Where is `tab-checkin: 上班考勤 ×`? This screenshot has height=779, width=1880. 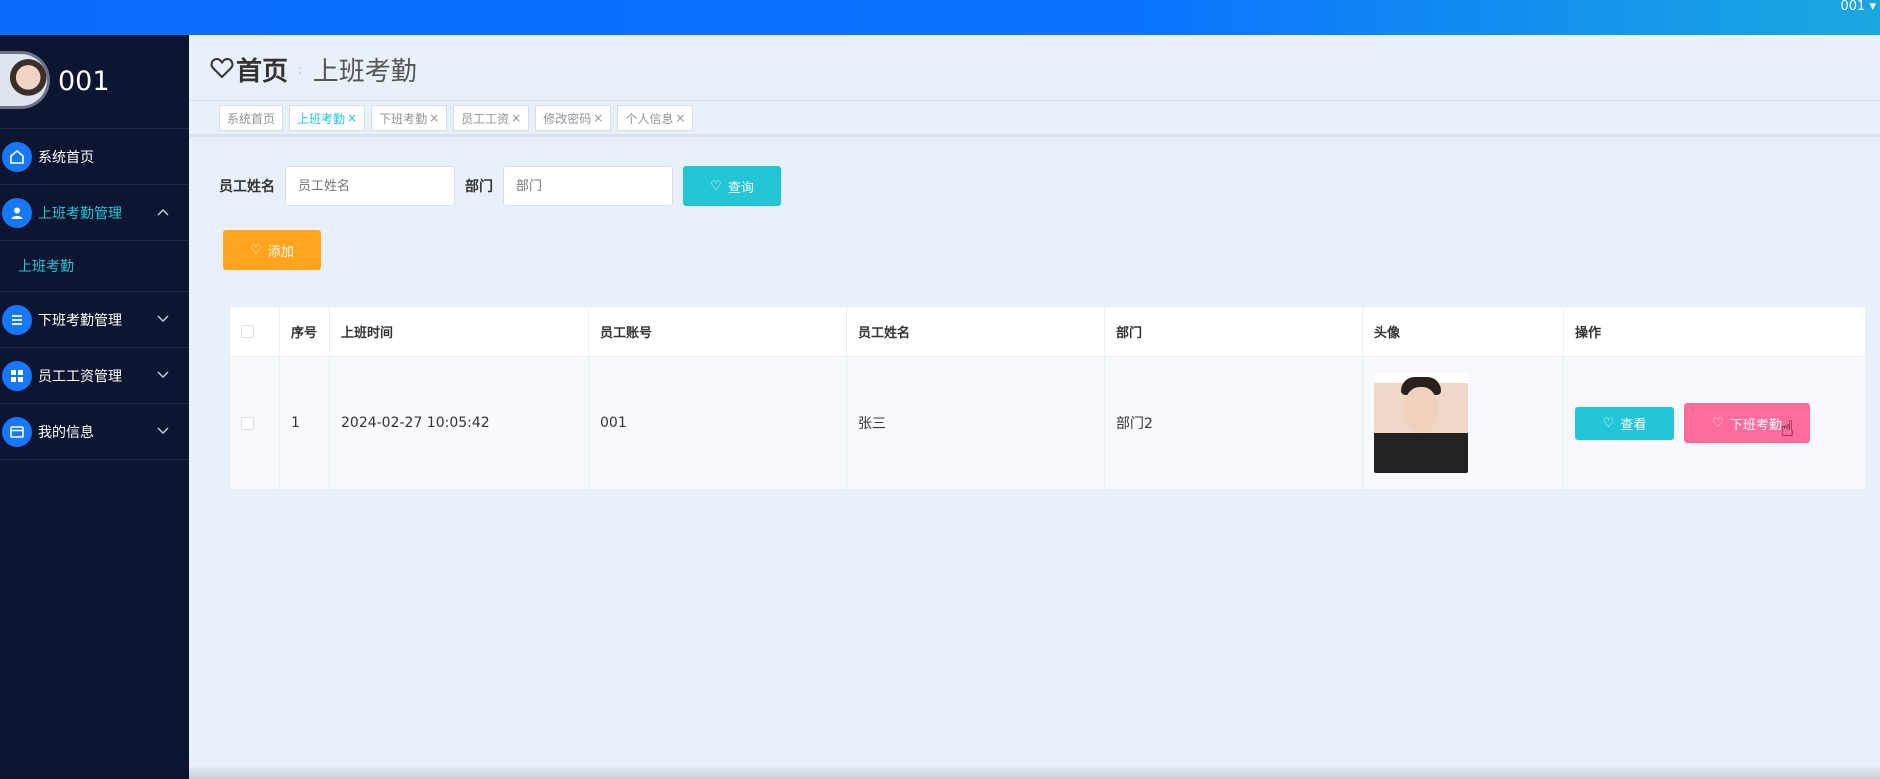 tab-checkin: 上班考勤 × is located at coordinates (327, 118).